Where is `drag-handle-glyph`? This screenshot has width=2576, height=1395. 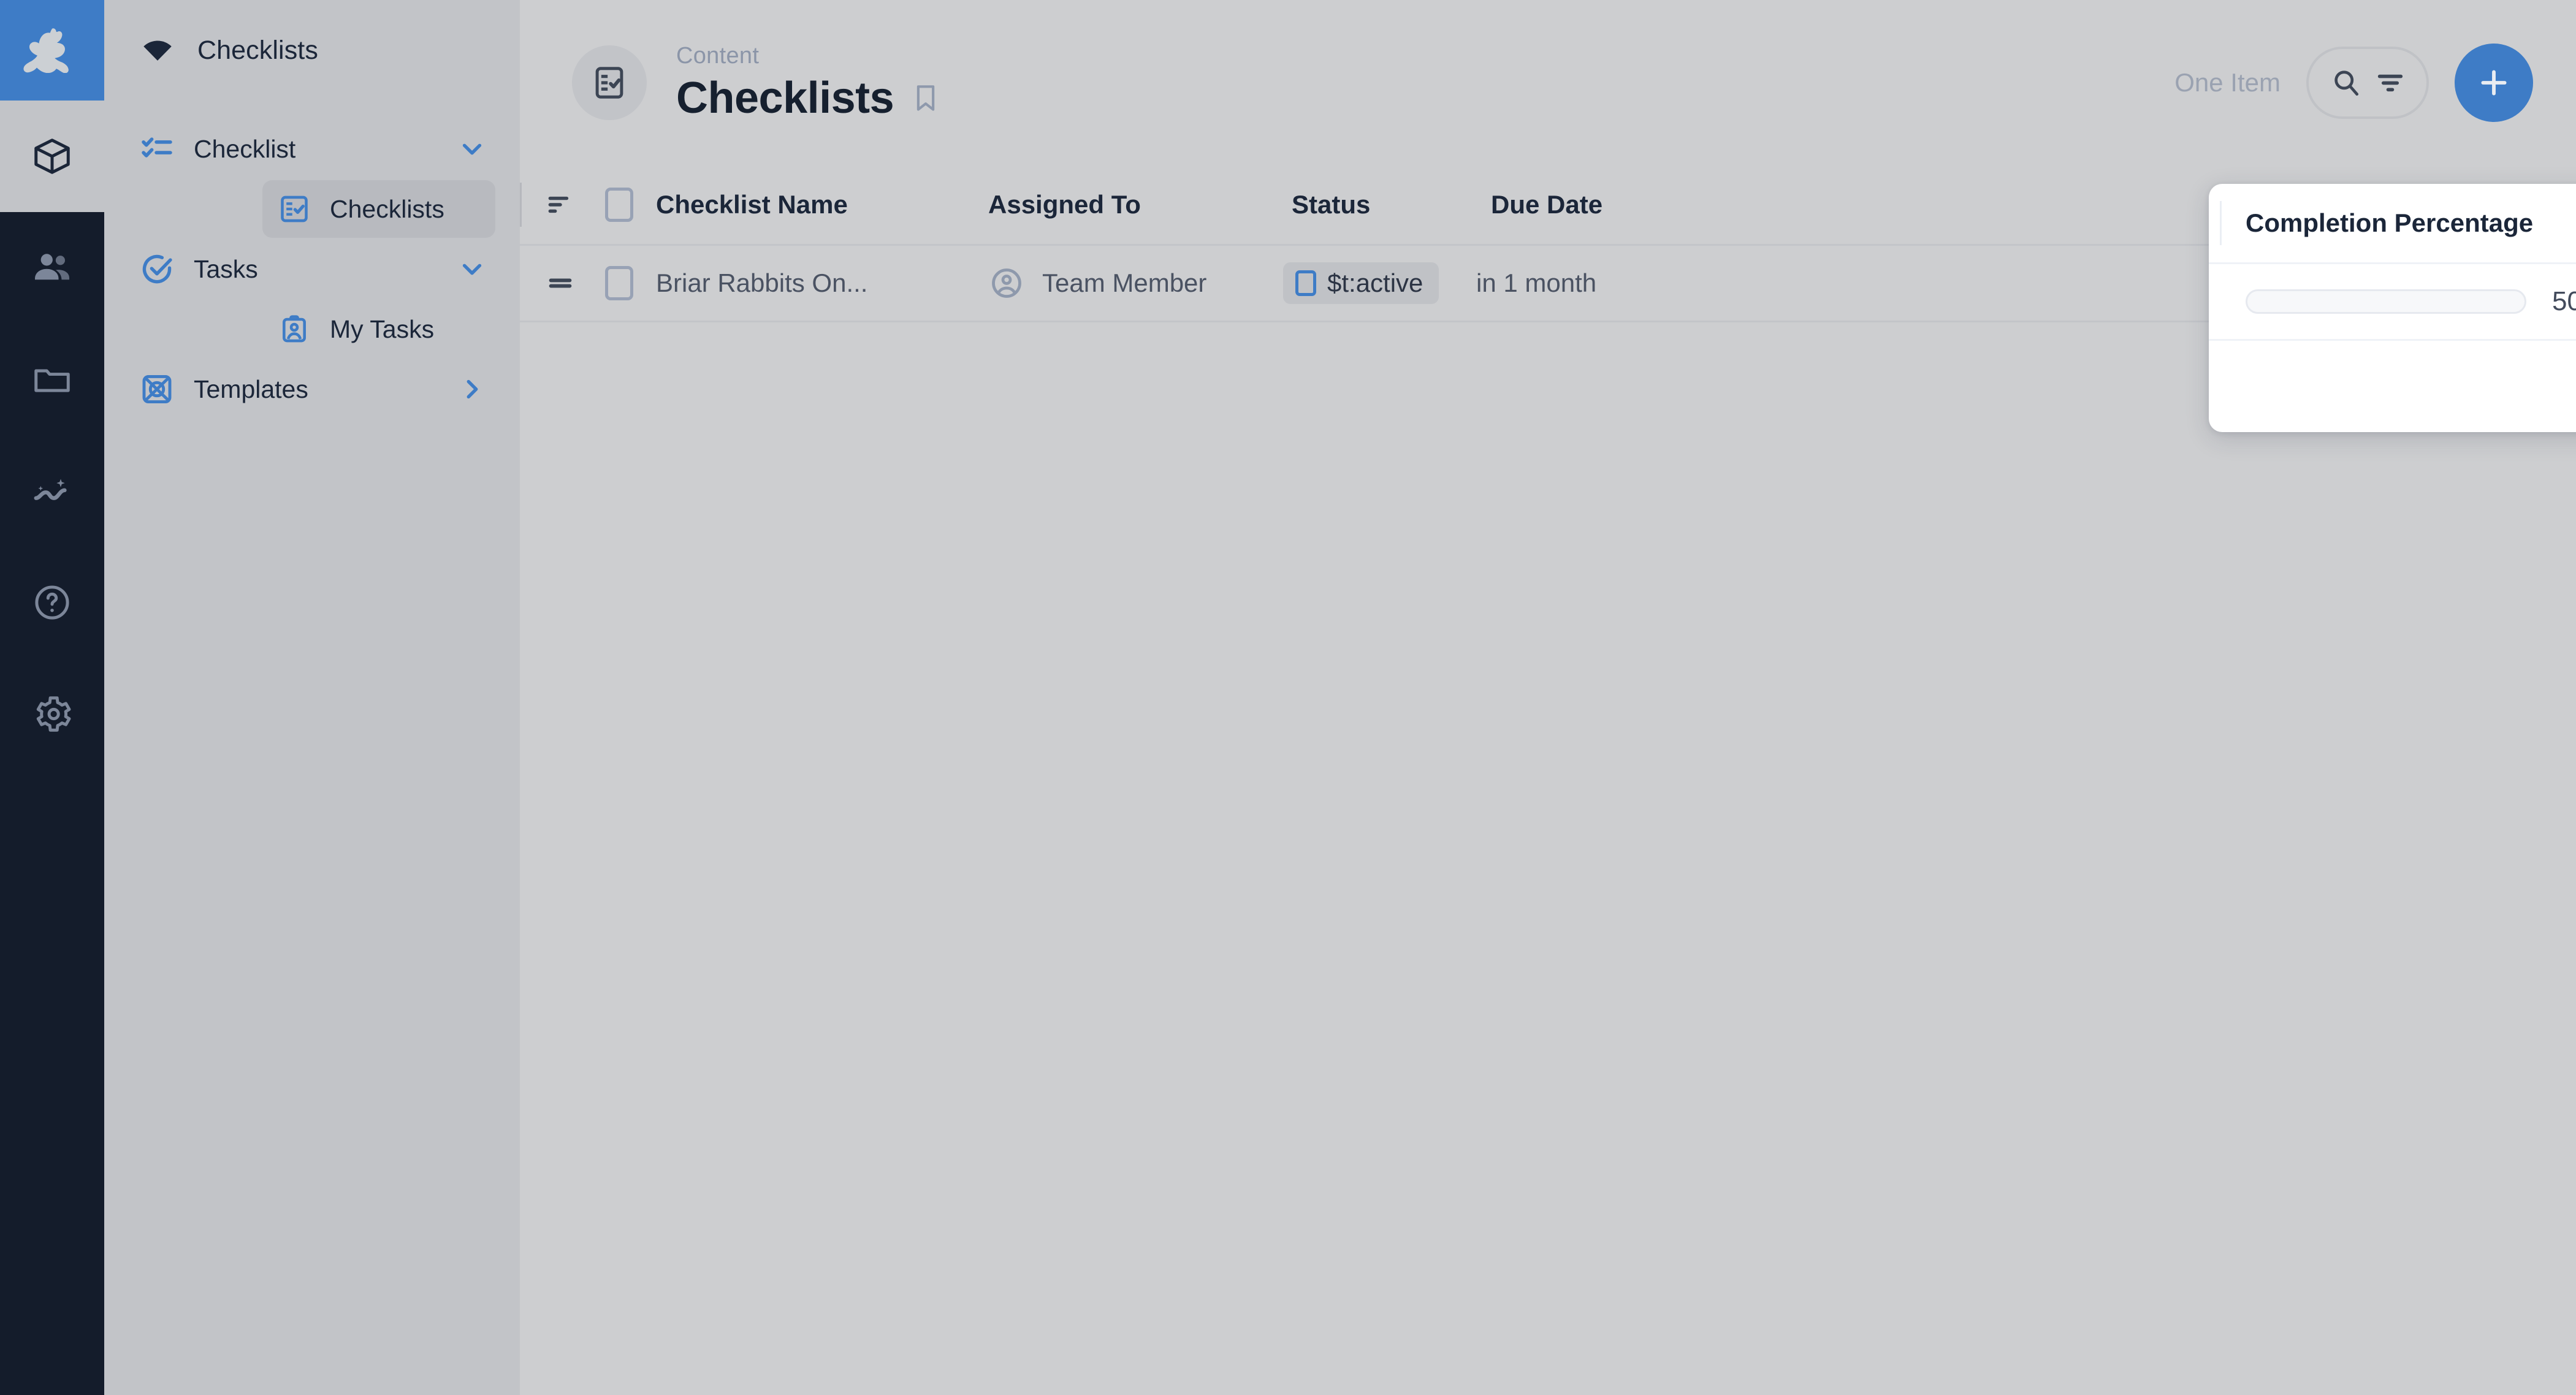
drag-handle-glyph is located at coordinates (560, 283).